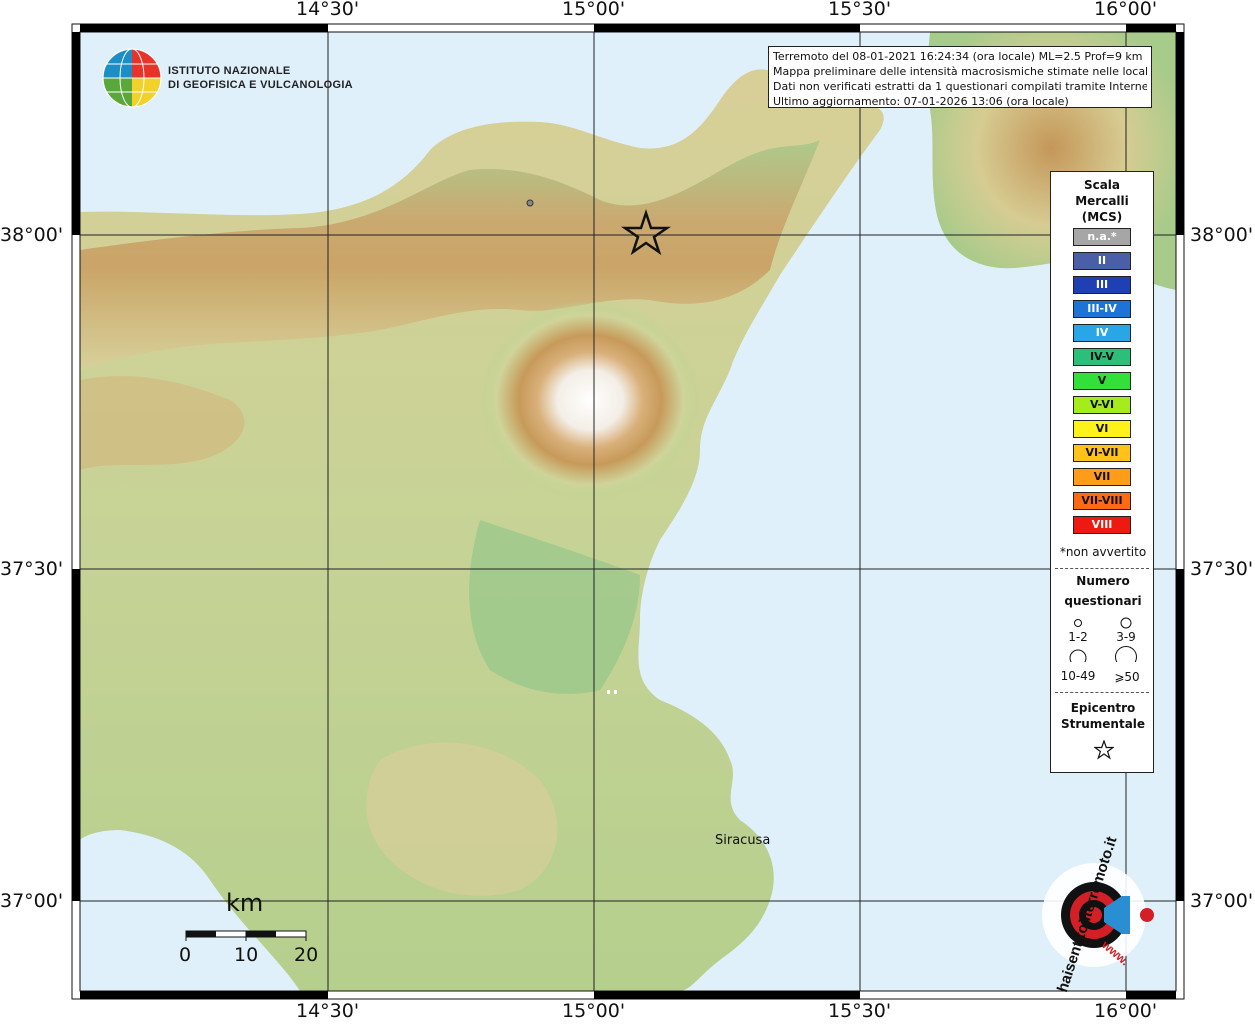 Image resolution: width=1255 pixels, height=1024 pixels. Describe the element at coordinates (132, 78) in the screenshot. I see `ingv-logo-icon` at that location.